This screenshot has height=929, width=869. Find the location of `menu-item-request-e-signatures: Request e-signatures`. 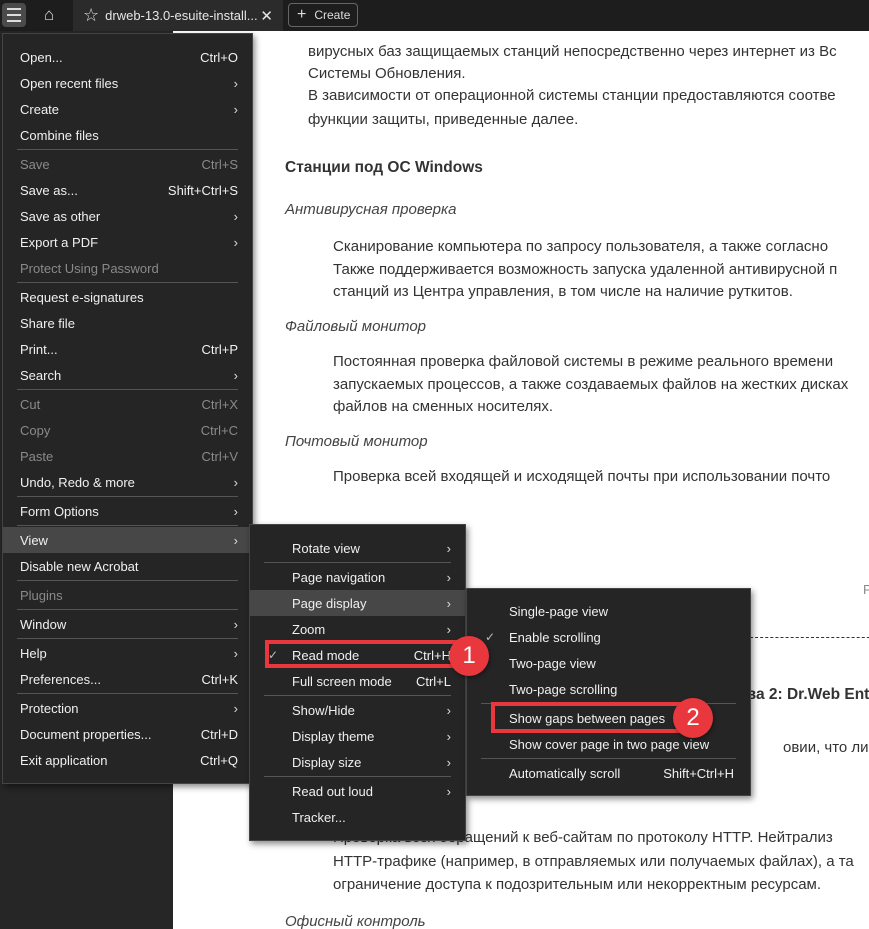

menu-item-request-e-signatures: Request e-signatures is located at coordinates (127, 297).